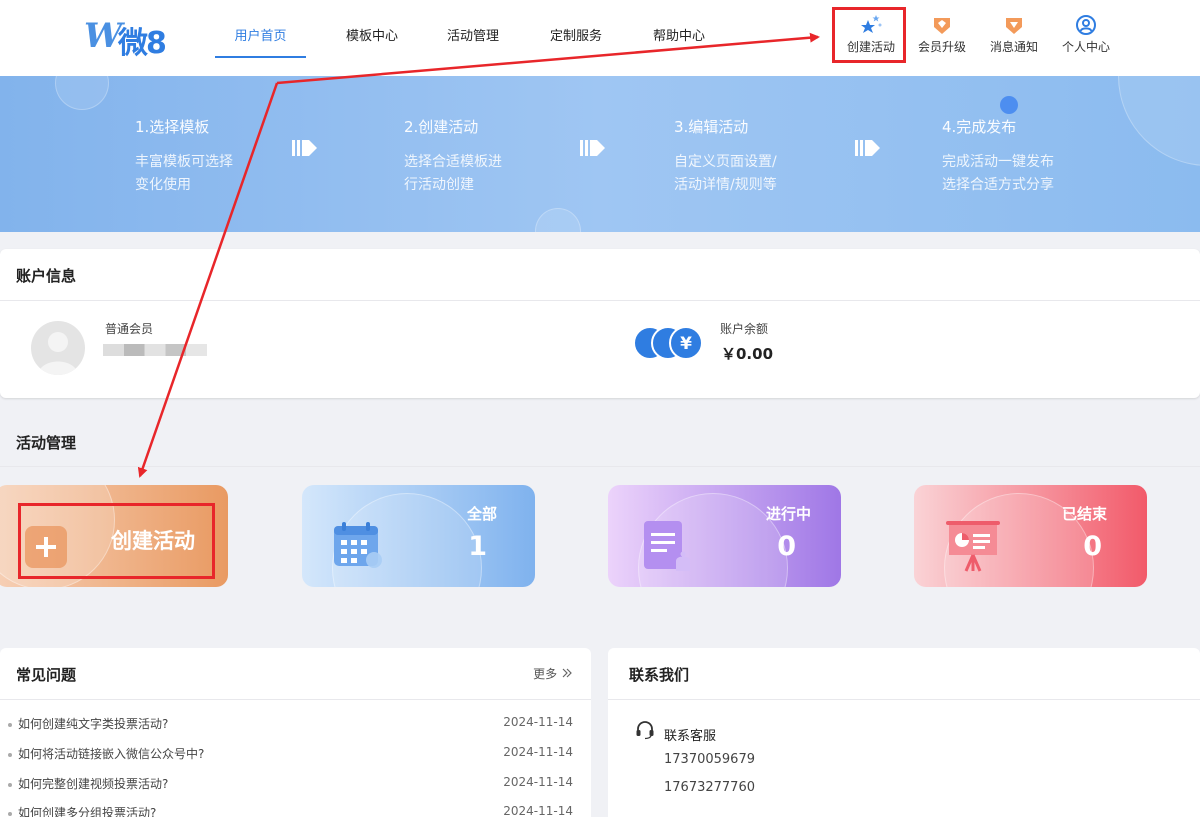 The image size is (1200, 817). I want to click on faq-item: 如何创建纯文字类投票活动?, so click(88, 723).